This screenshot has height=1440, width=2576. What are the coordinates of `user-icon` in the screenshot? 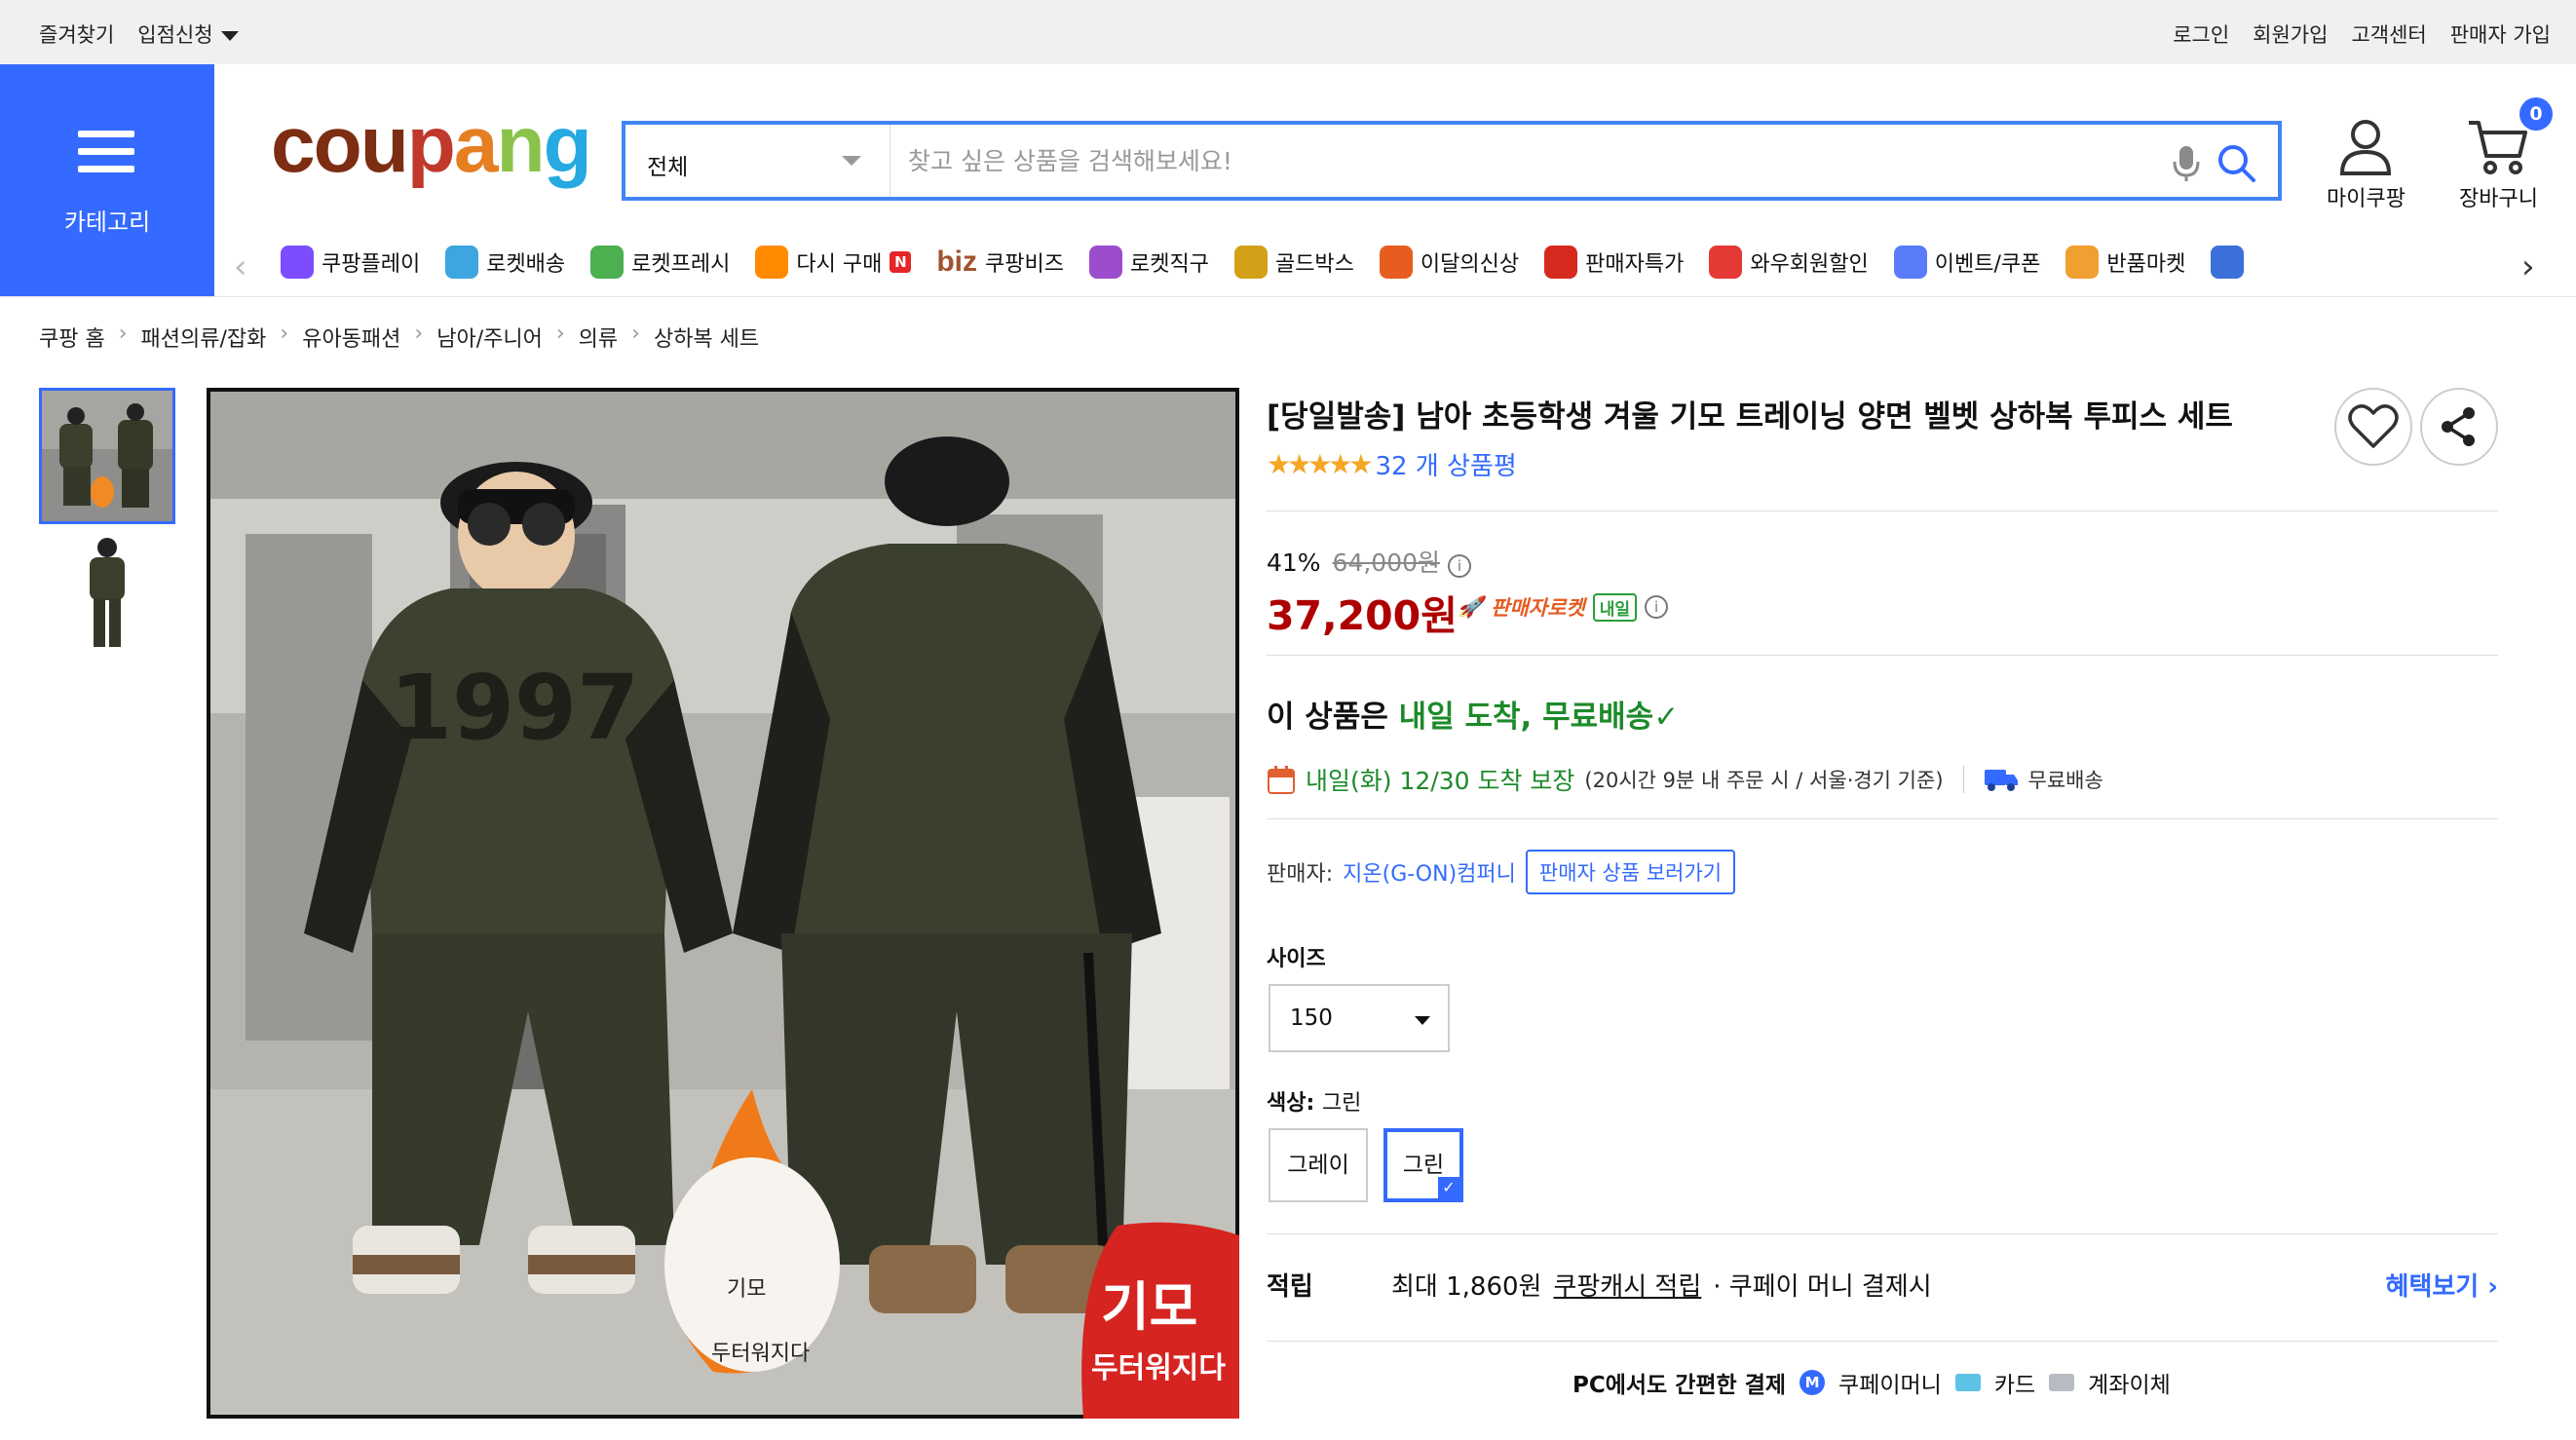 It's located at (2366, 147).